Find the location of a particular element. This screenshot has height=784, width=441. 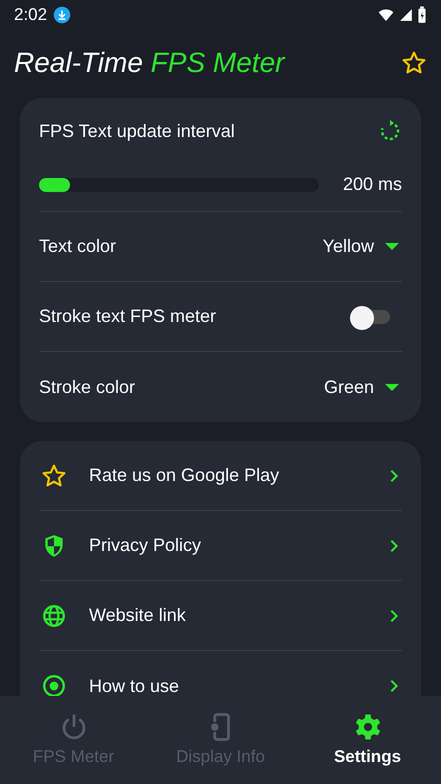

link-row: Website link is located at coordinates (220, 616).